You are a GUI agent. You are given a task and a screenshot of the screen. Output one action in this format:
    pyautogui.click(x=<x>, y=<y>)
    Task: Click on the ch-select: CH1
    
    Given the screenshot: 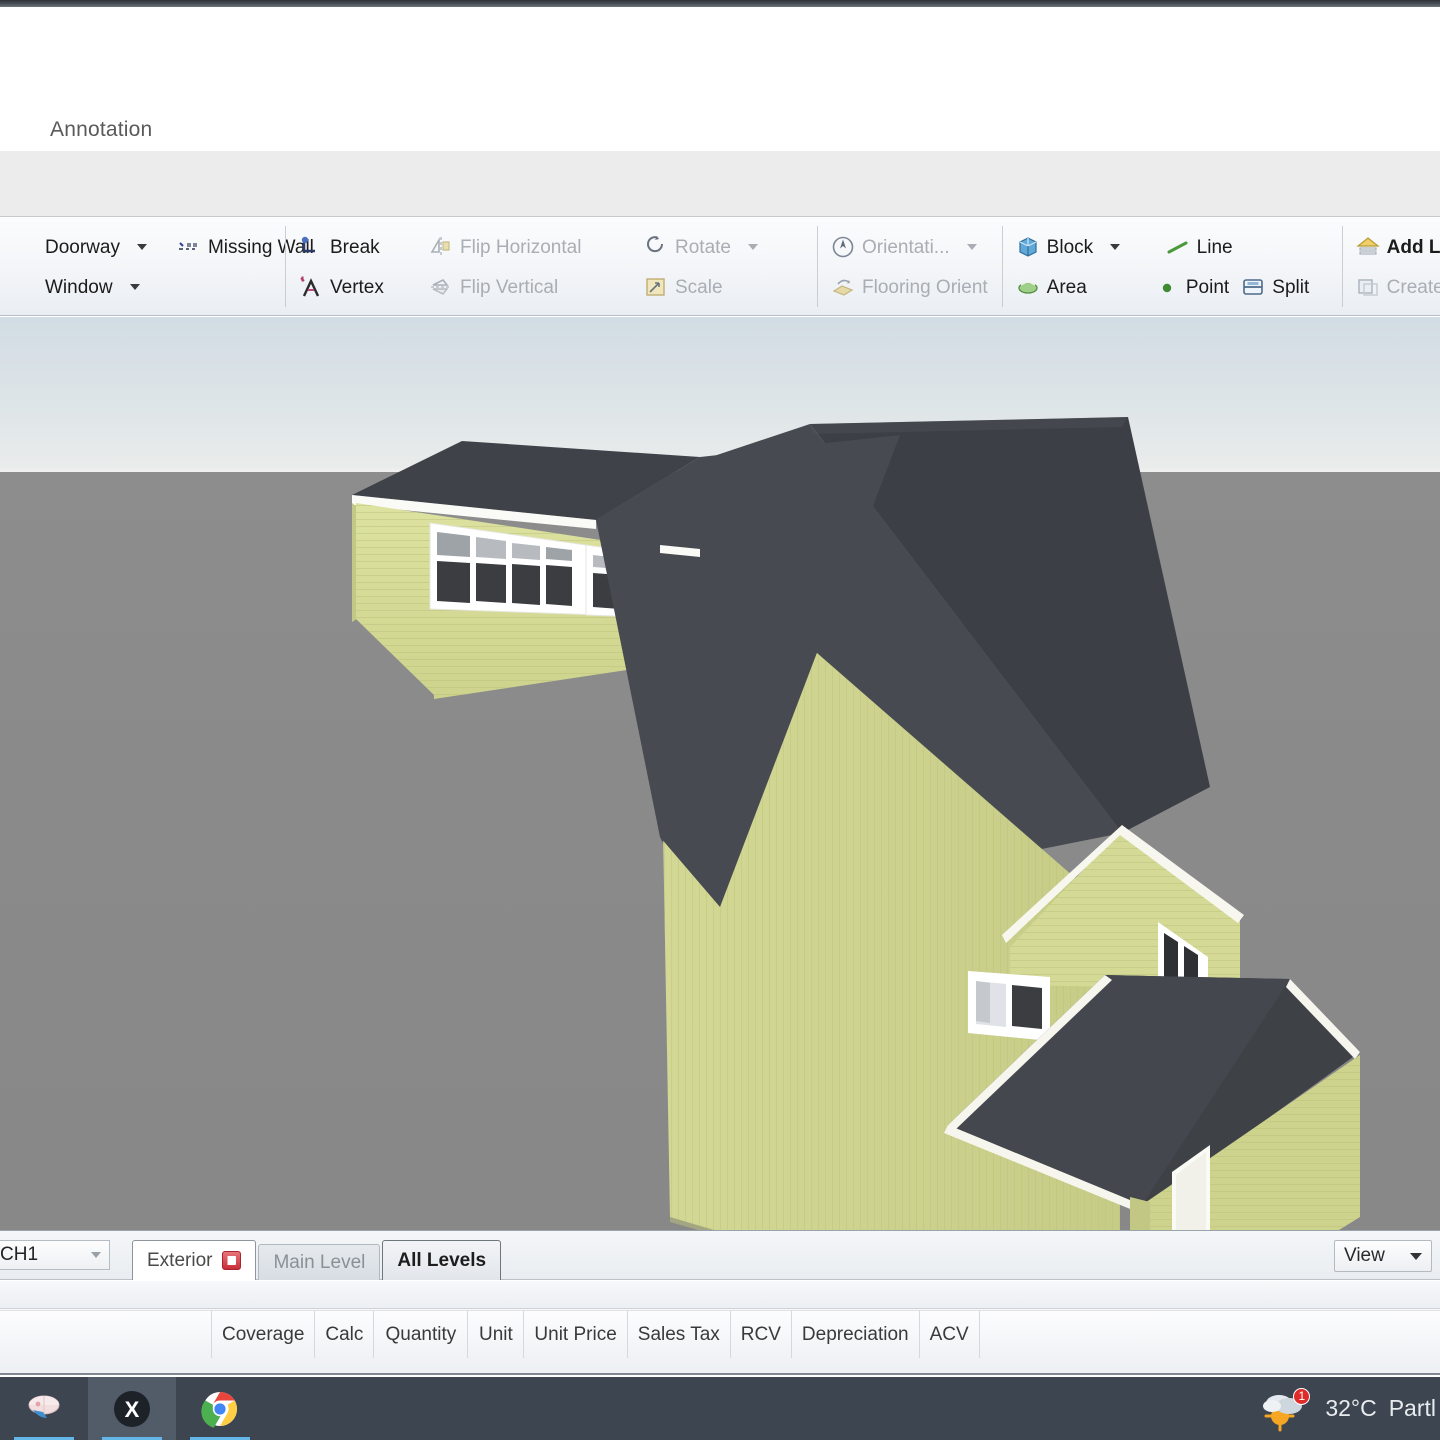 What is the action you would take?
    pyautogui.click(x=55, y=1255)
    